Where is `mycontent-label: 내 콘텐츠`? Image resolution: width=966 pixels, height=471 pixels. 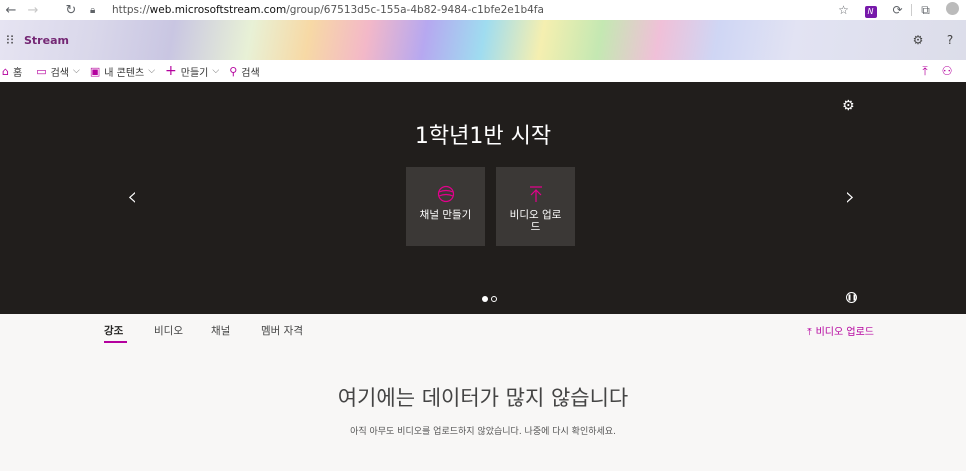 mycontent-label: 내 콘텐츠 is located at coordinates (124, 73).